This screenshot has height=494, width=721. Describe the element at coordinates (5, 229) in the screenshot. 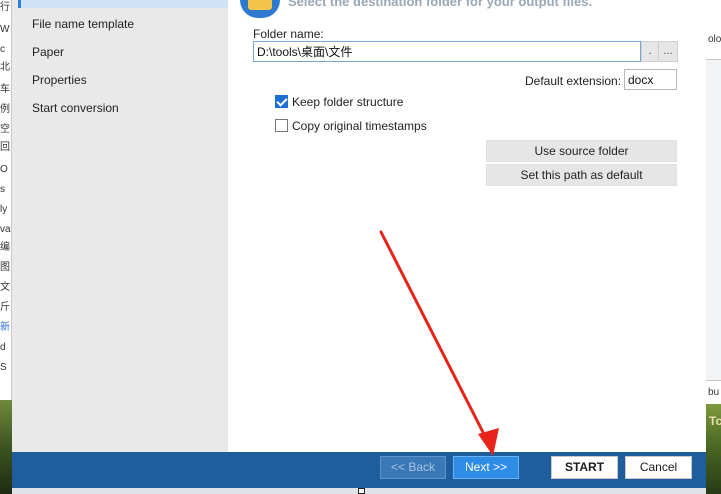

I see `background-text: va` at that location.